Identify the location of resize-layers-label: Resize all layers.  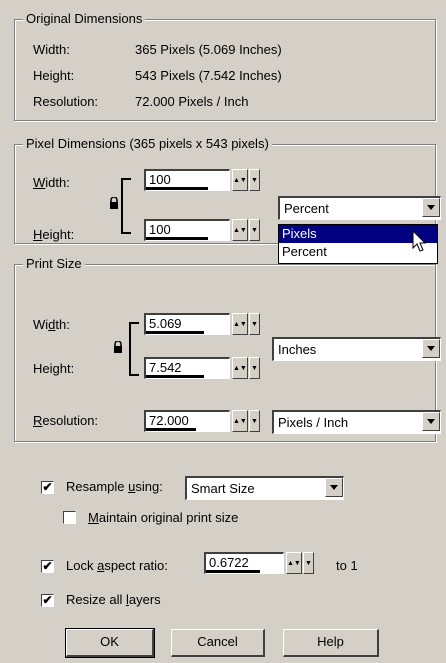
(113, 599).